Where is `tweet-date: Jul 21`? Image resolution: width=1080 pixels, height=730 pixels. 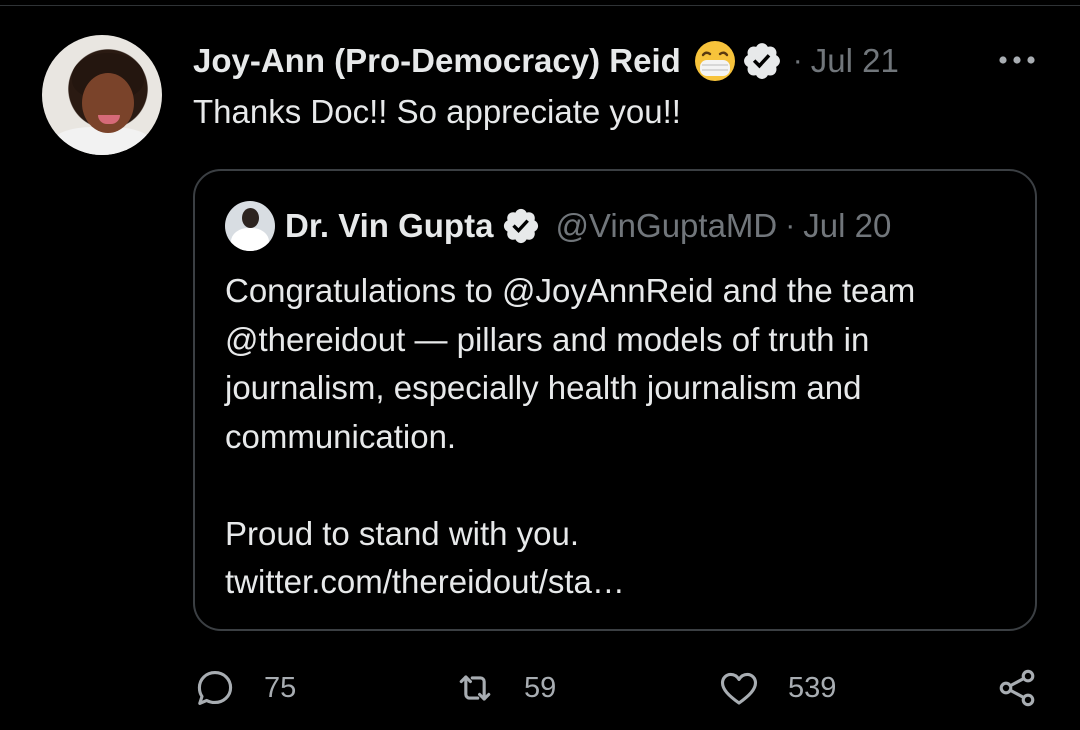 tweet-date: Jul 21 is located at coordinates (855, 61).